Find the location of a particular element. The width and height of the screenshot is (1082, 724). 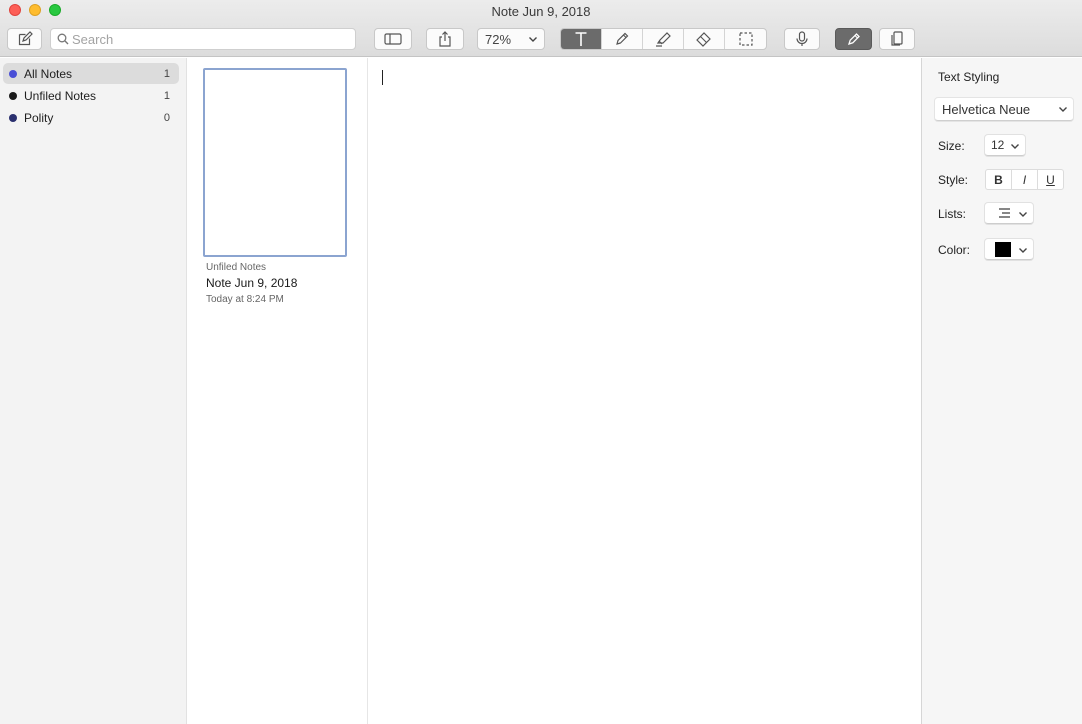

sidebar-item-label: All Notes is located at coordinates (48, 73).